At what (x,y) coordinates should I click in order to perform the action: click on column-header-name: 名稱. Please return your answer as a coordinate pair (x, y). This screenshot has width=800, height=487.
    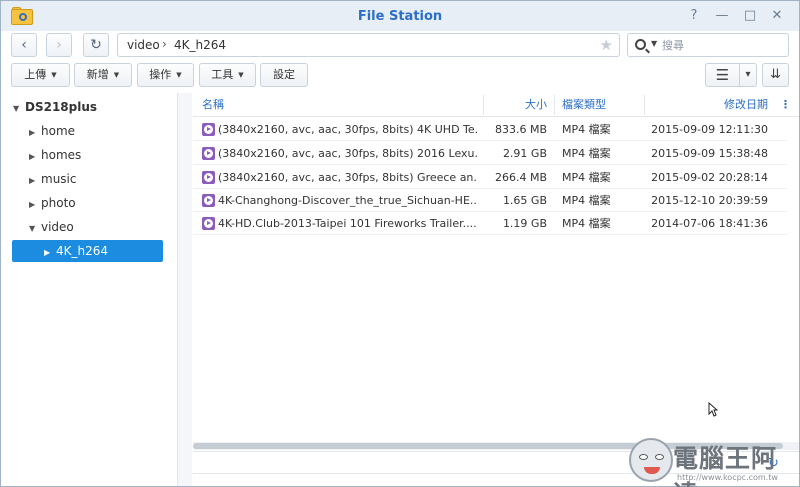
    Looking at the image, I should click on (213, 105).